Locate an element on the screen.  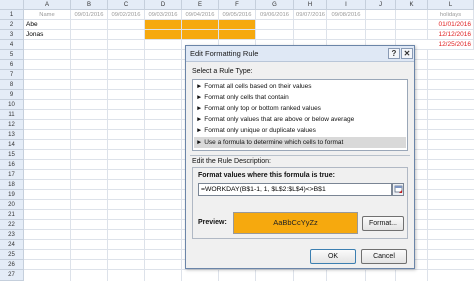
cell-k1 is located at coordinates (412, 15).